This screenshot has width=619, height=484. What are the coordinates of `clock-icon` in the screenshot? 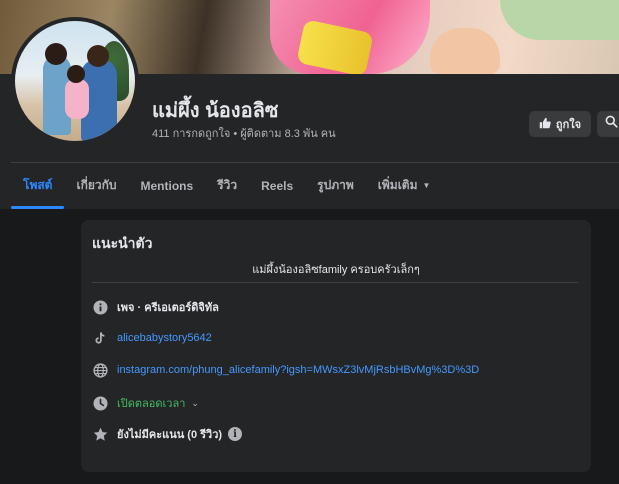 It's located at (100, 403).